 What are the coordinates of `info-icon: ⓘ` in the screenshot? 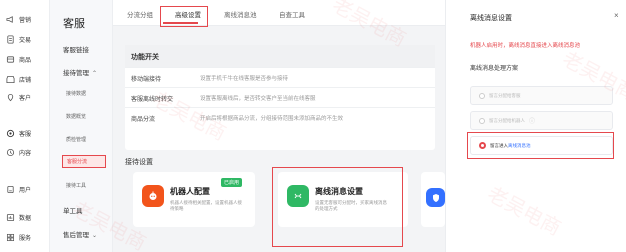 It's located at (532, 122).